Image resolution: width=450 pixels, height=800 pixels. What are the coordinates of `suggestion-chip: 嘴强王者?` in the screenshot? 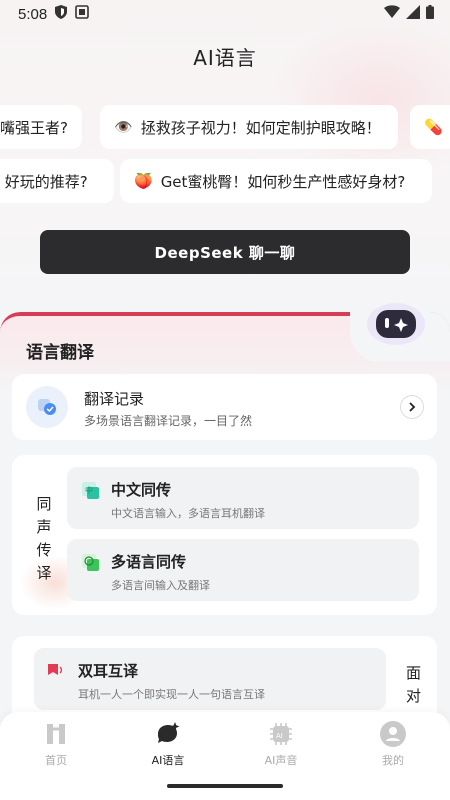 It's located at (41, 127).